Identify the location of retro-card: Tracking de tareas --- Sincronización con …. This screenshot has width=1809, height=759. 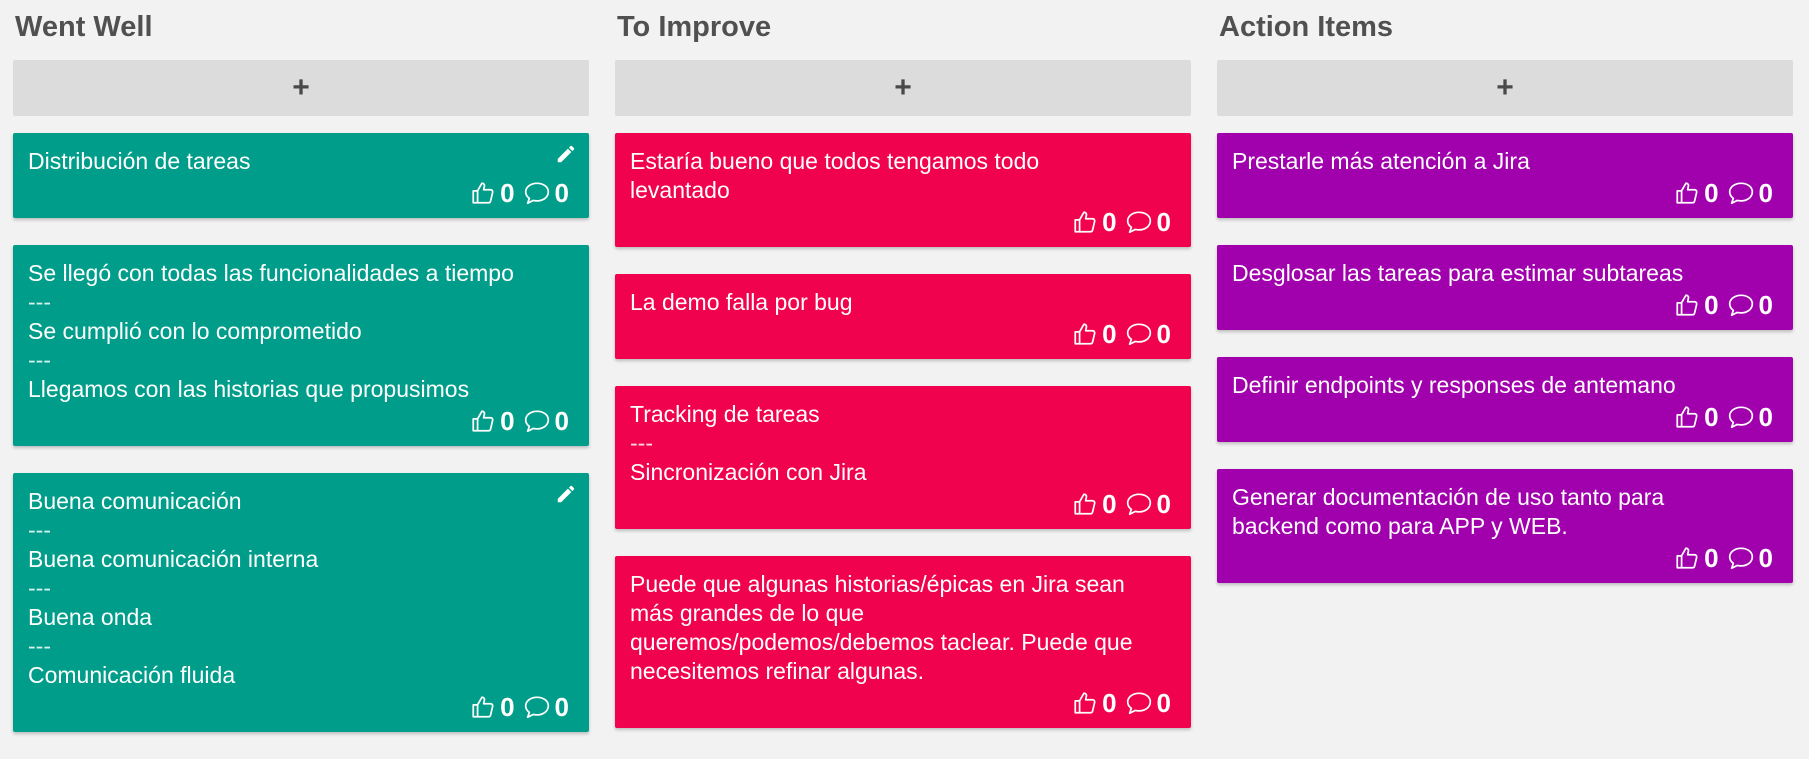
(903, 457).